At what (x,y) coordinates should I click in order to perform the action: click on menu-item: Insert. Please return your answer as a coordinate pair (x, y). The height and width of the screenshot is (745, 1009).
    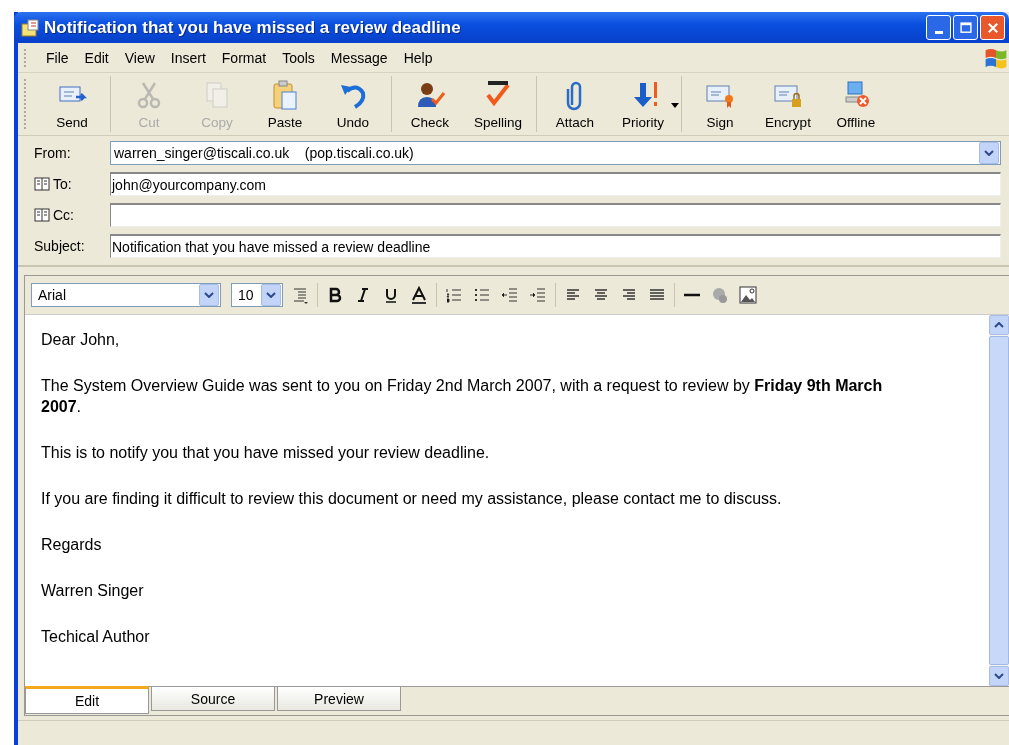
    Looking at the image, I should click on (188, 57).